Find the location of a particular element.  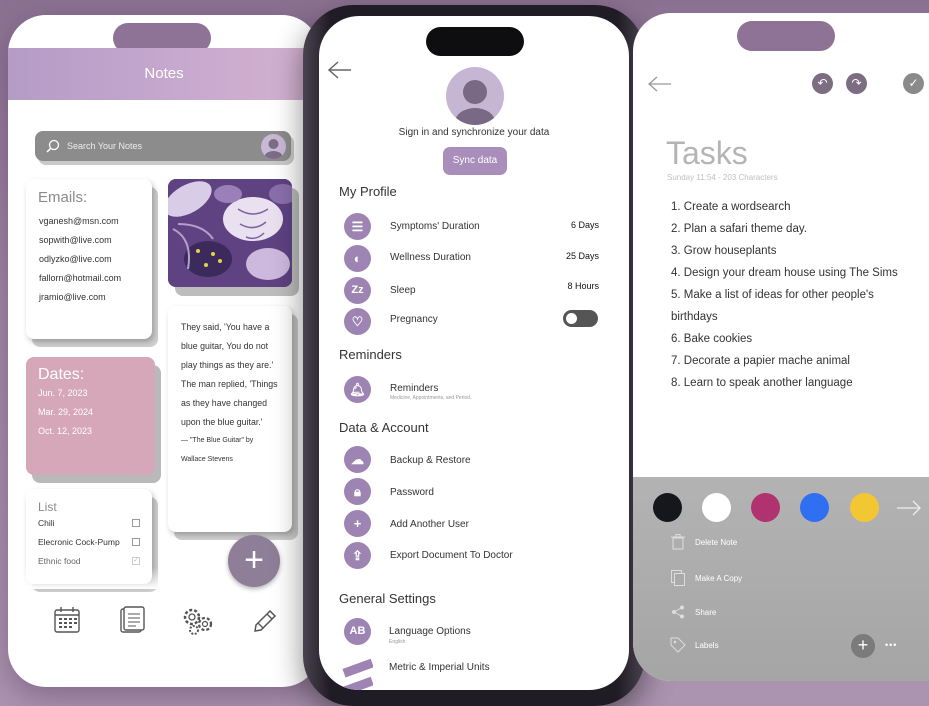

delete-note-item: Delete Note is located at coordinates (716, 542).